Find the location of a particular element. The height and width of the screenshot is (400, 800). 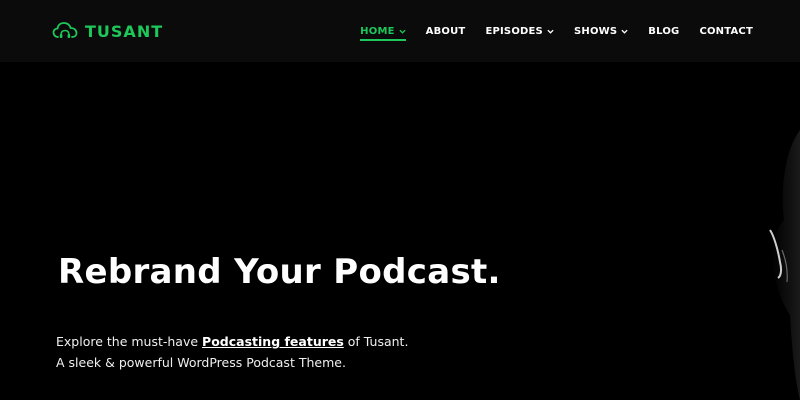

cloud-headphones-icon is located at coordinates (65, 30).